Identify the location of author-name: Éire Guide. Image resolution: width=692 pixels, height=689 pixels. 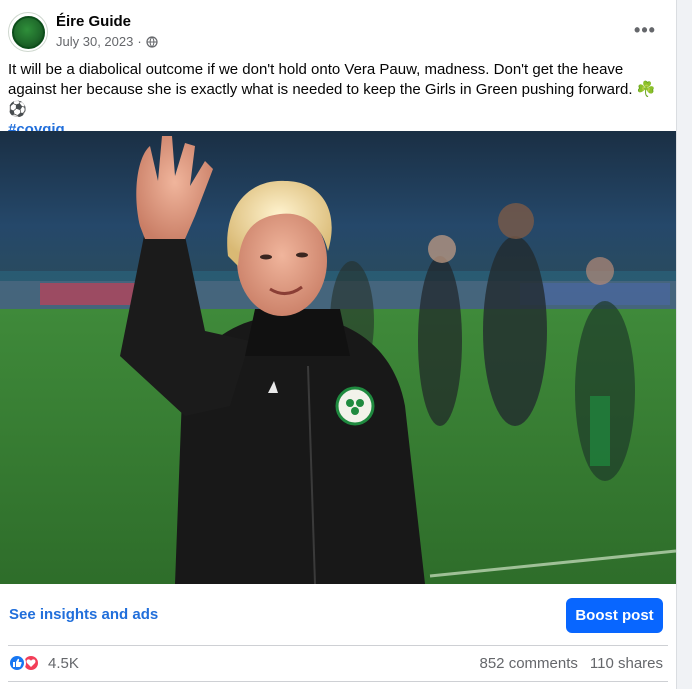
(93, 21).